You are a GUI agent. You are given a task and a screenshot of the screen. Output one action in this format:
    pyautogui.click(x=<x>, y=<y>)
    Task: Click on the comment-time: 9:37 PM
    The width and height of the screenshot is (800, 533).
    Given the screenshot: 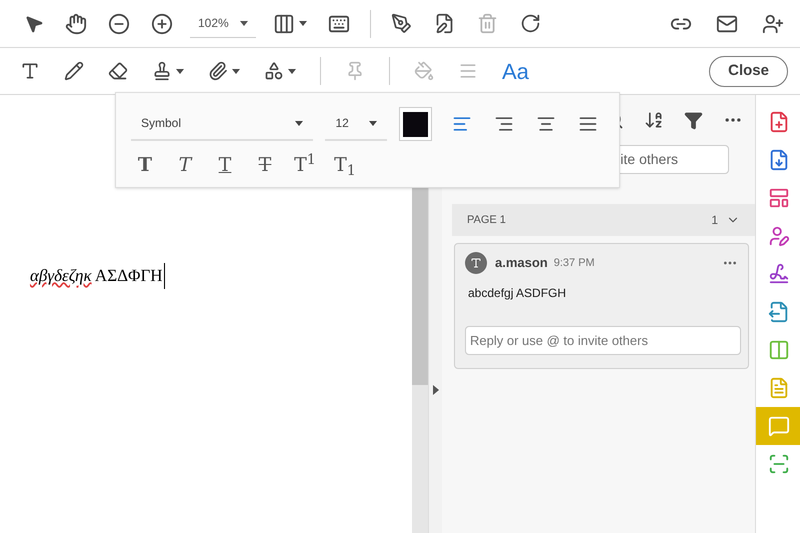 What is the action you would take?
    pyautogui.click(x=574, y=263)
    